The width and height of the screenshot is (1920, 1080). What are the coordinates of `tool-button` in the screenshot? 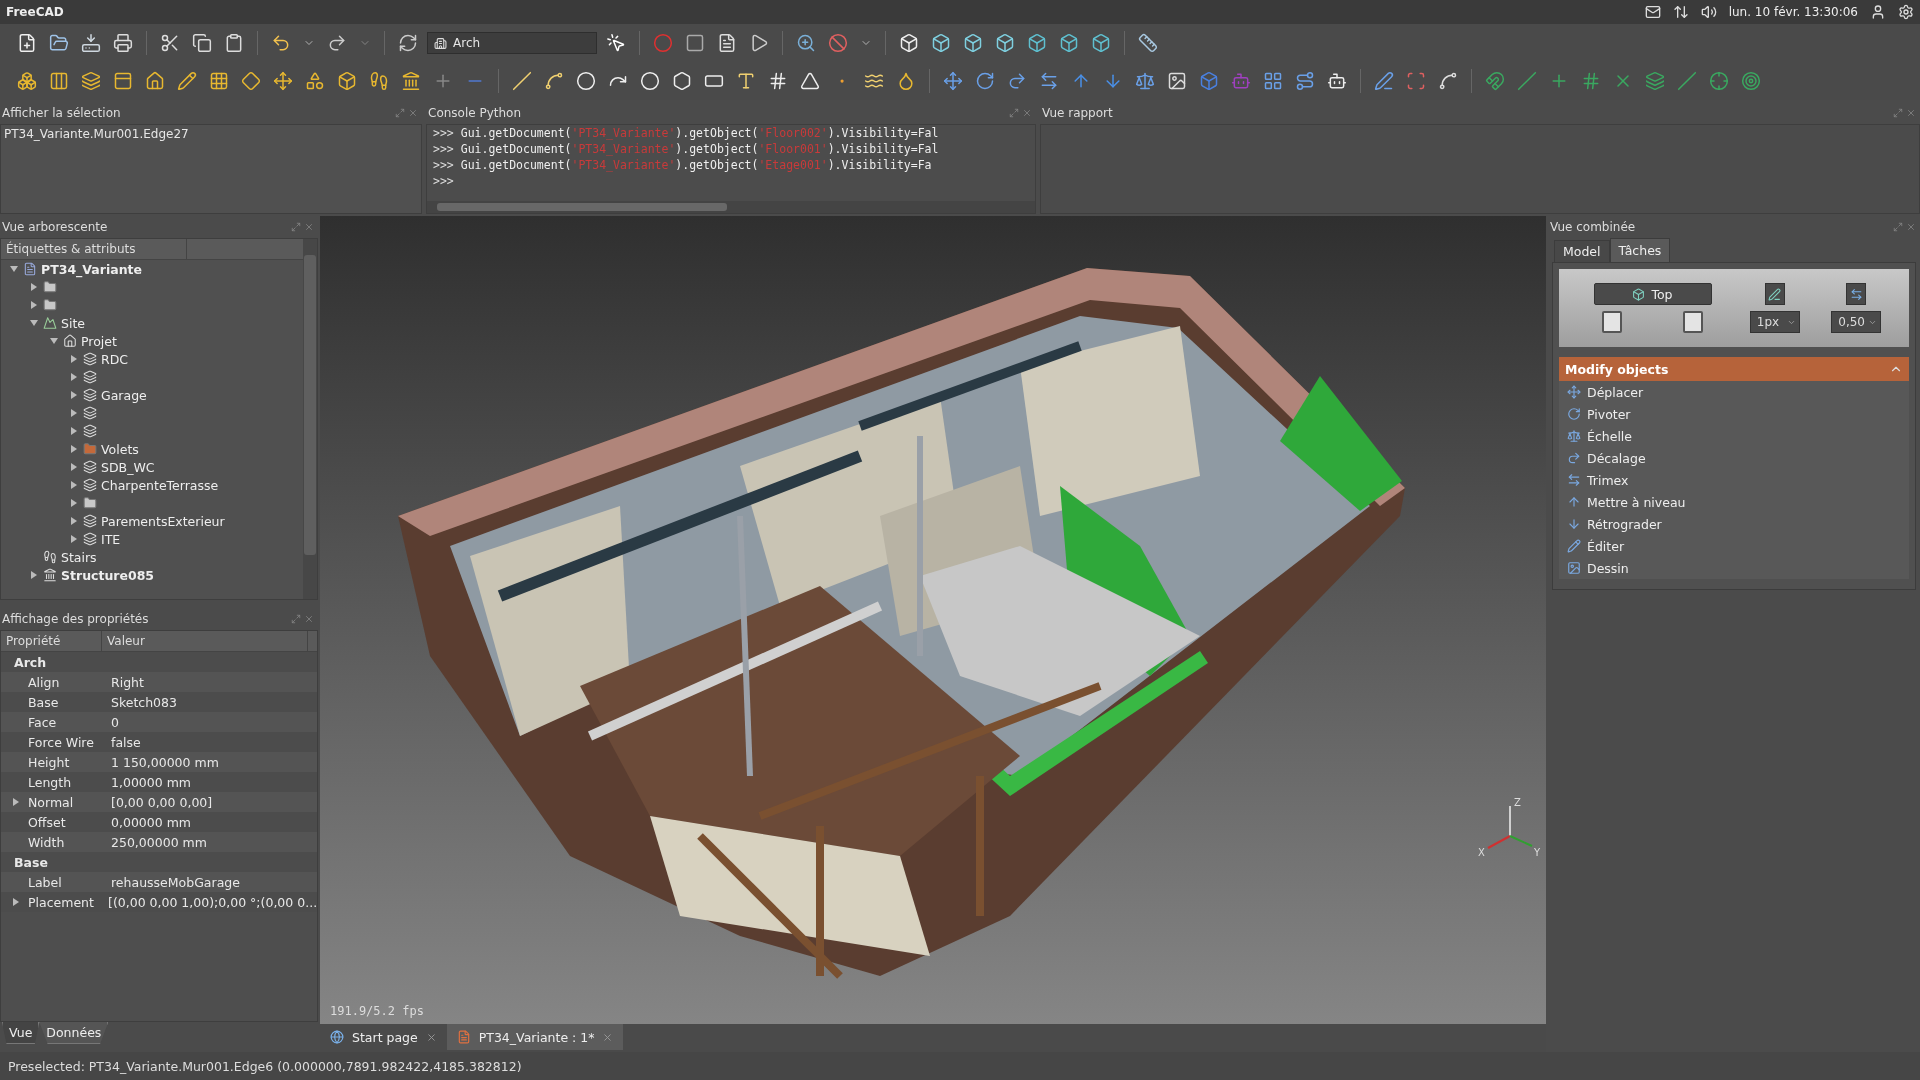 It's located at (1774, 294).